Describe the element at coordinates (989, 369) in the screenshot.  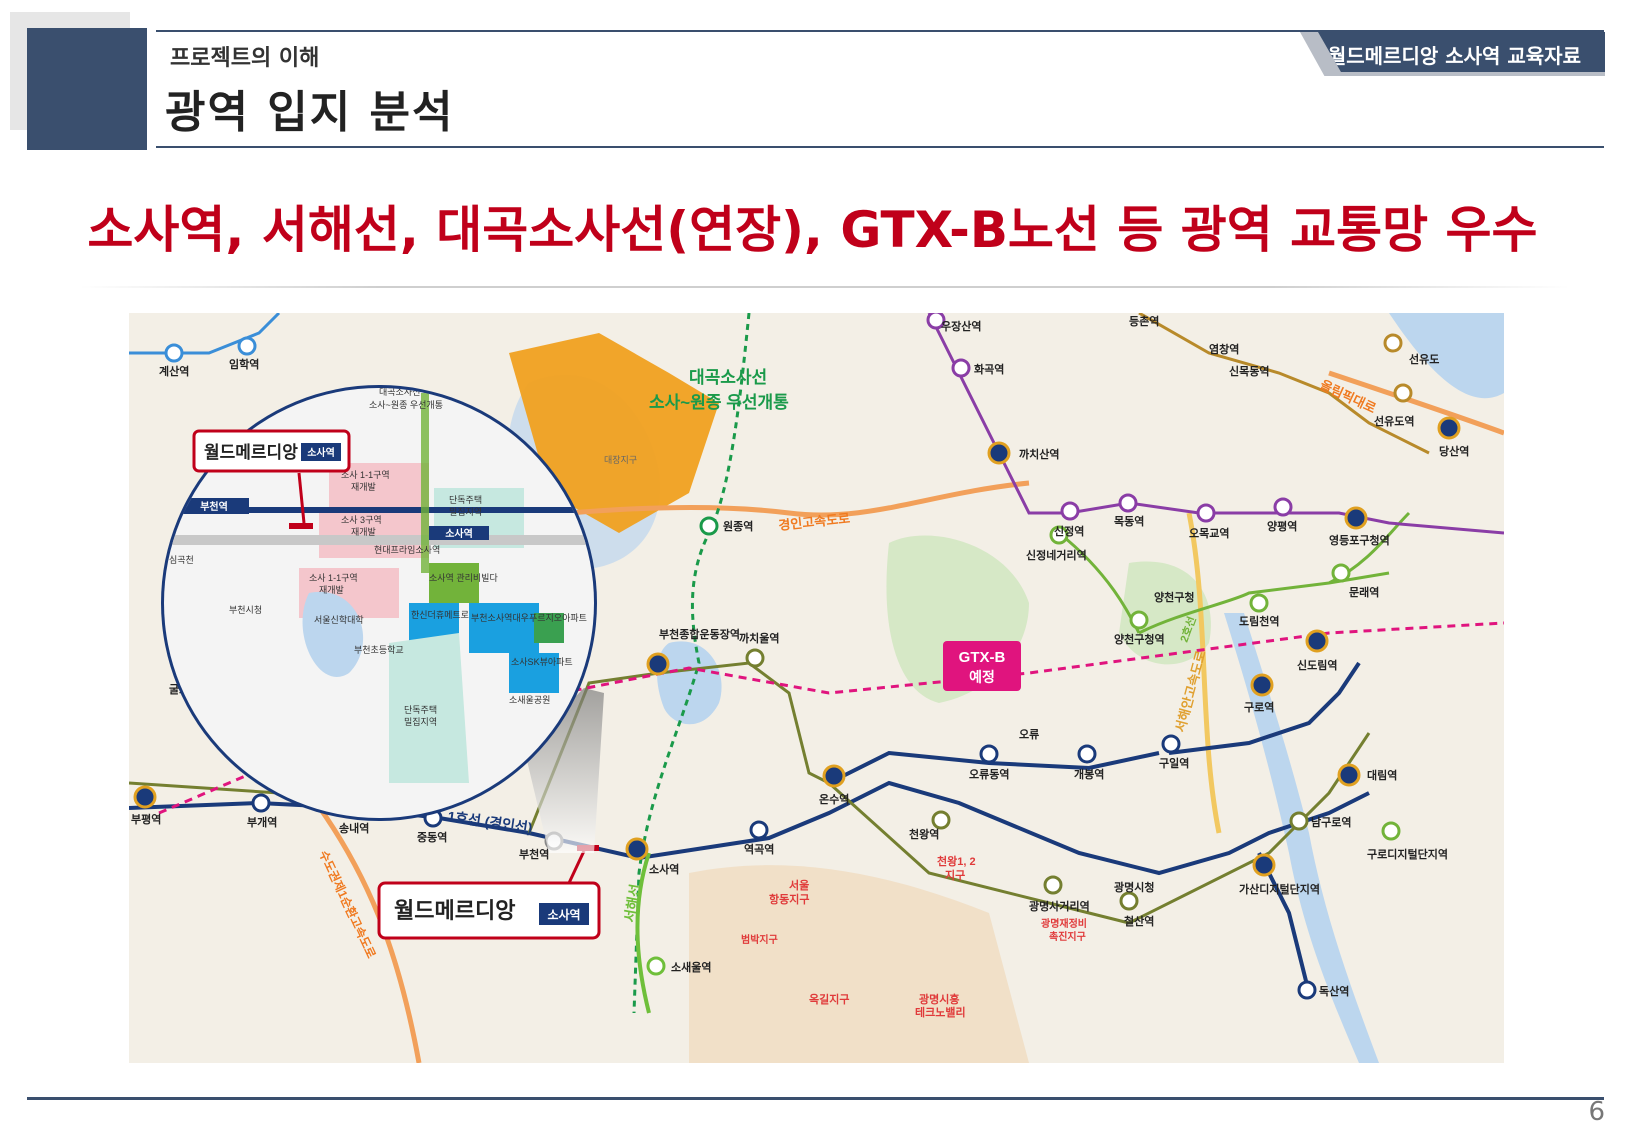
I see `label-hwagok: 화곡역` at that location.